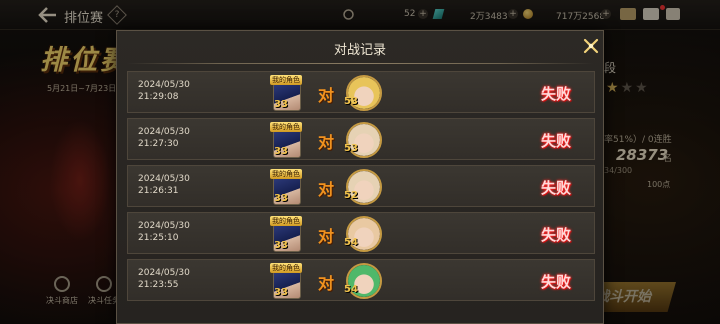 The width and height of the screenshot is (720, 324). What do you see at coordinates (361, 280) in the screenshot?
I see `record-row: 2024/05/30 21:23:55 我的角色 33 对 54 失败` at bounding box center [361, 280].